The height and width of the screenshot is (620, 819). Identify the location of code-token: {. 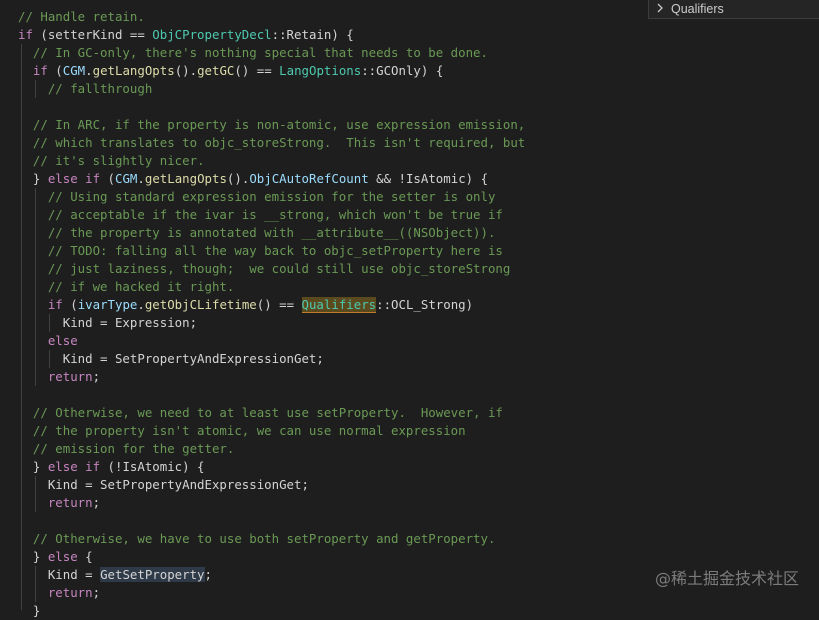
(85, 556).